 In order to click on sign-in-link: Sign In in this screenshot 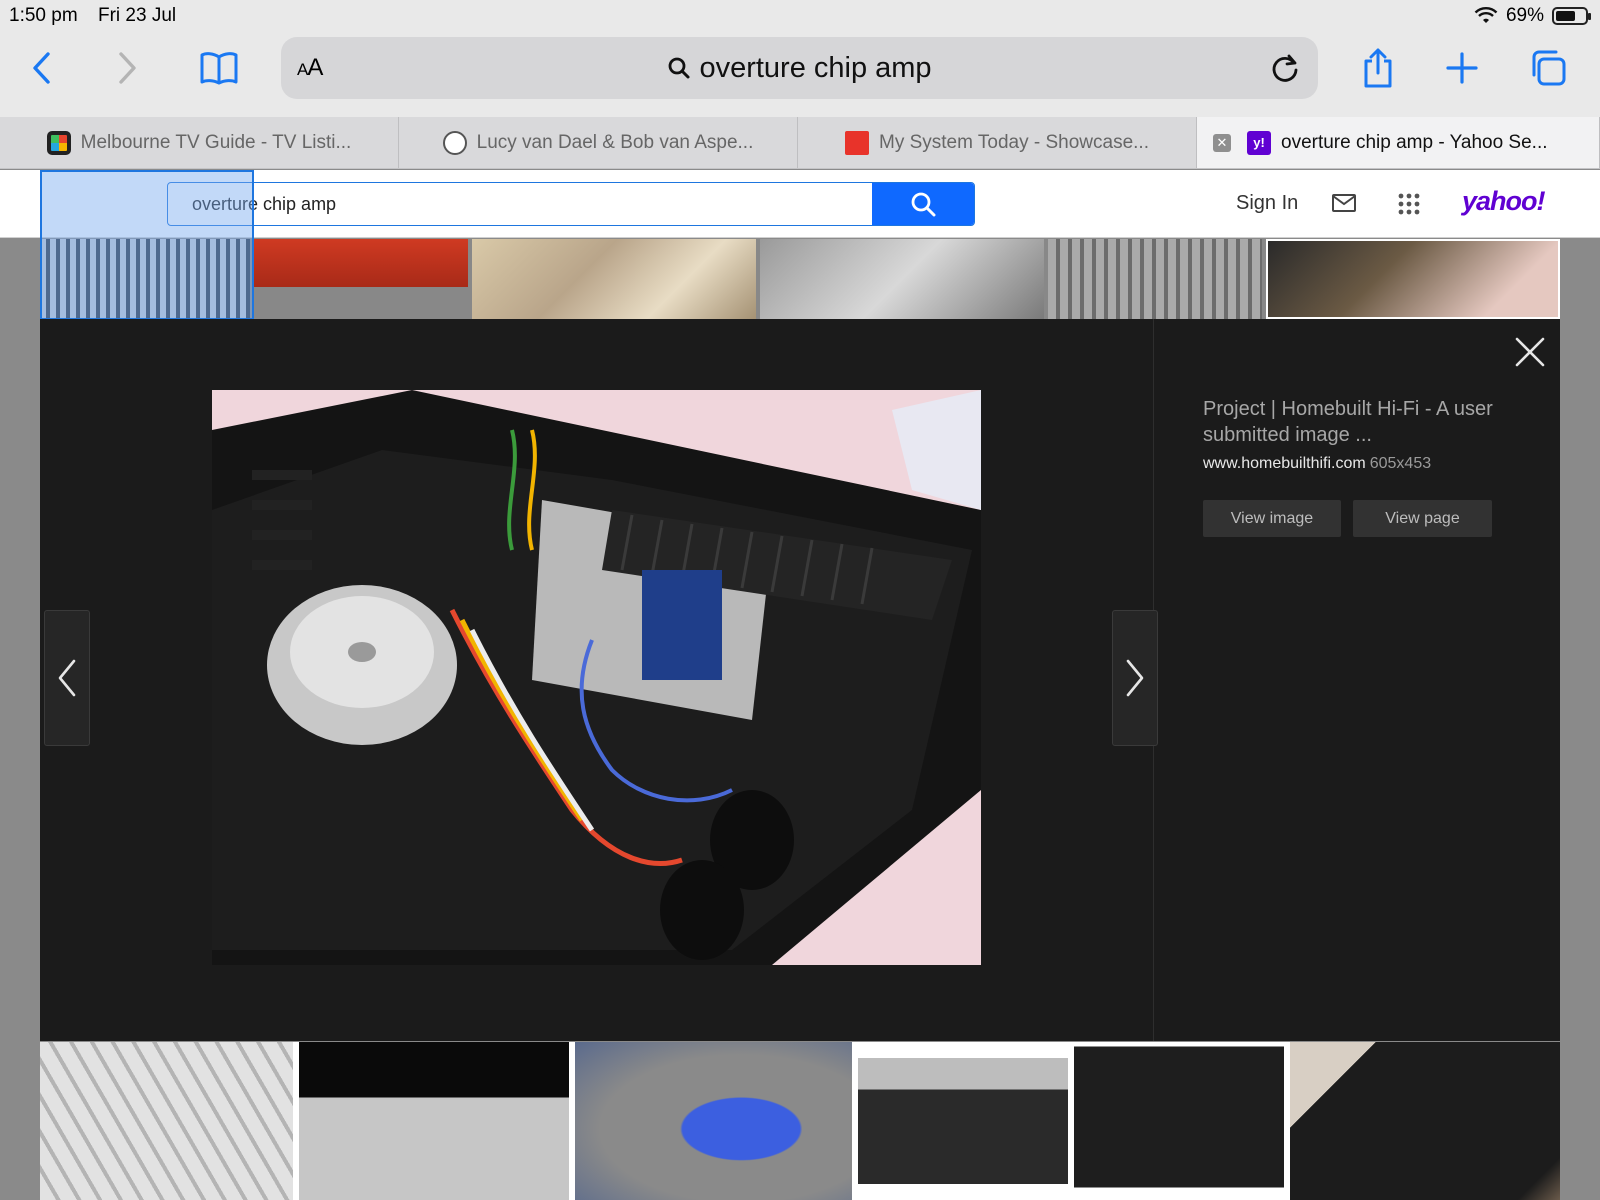, I will do `click(1267, 203)`.